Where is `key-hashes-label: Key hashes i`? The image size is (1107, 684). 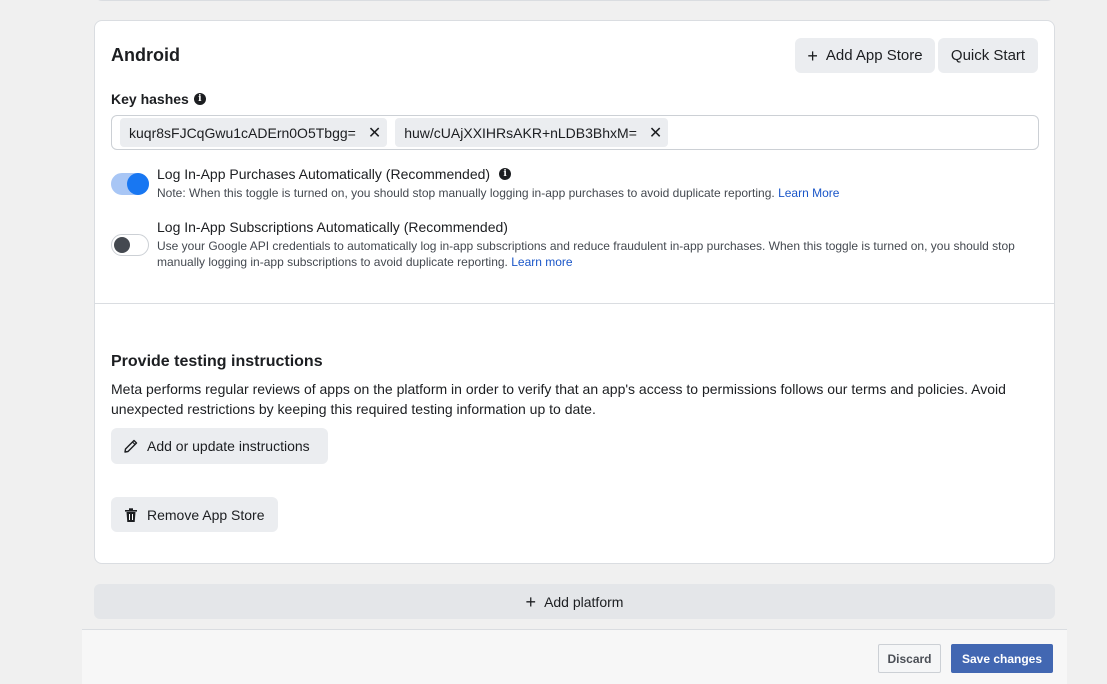 key-hashes-label: Key hashes i is located at coordinates (158, 99).